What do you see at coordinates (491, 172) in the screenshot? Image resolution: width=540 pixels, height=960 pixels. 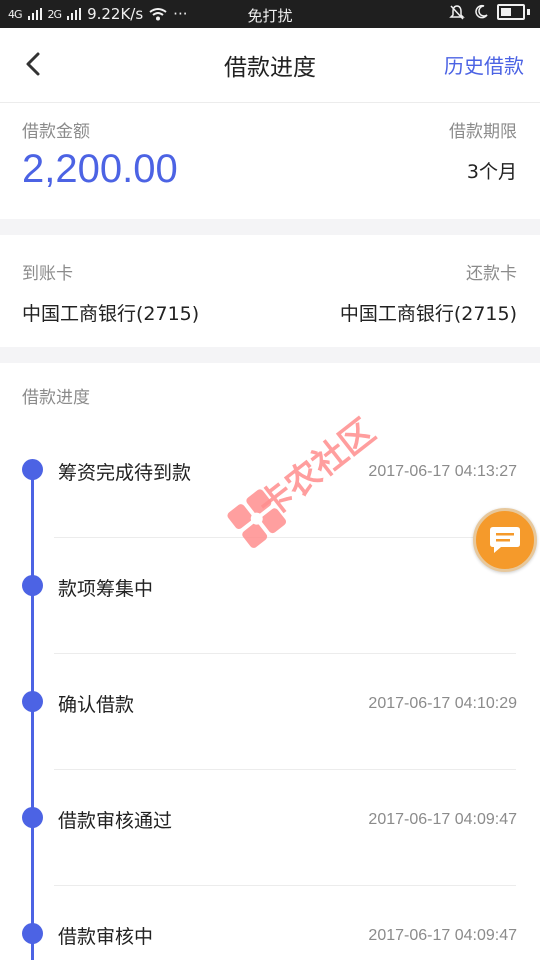 I see `loan-term: 3个月` at bounding box center [491, 172].